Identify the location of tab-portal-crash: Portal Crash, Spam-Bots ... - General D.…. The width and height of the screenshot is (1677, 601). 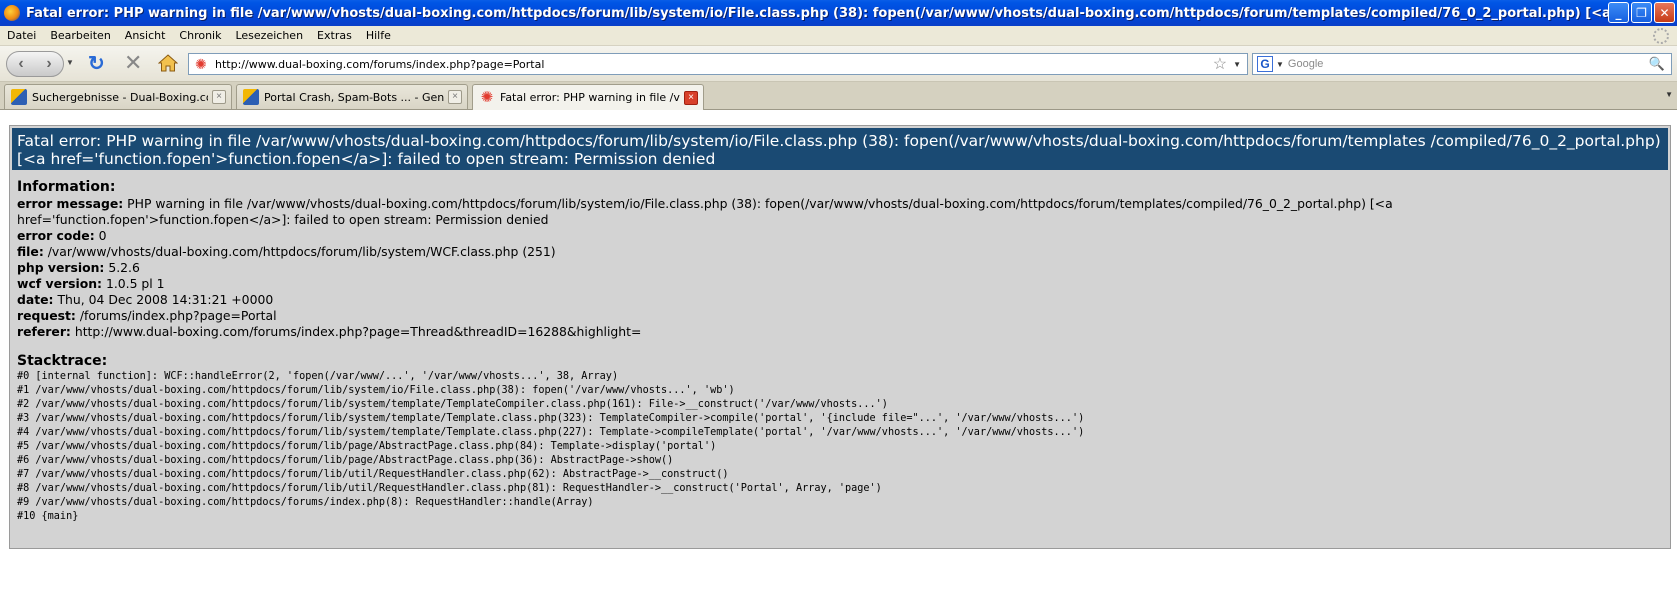
(352, 96).